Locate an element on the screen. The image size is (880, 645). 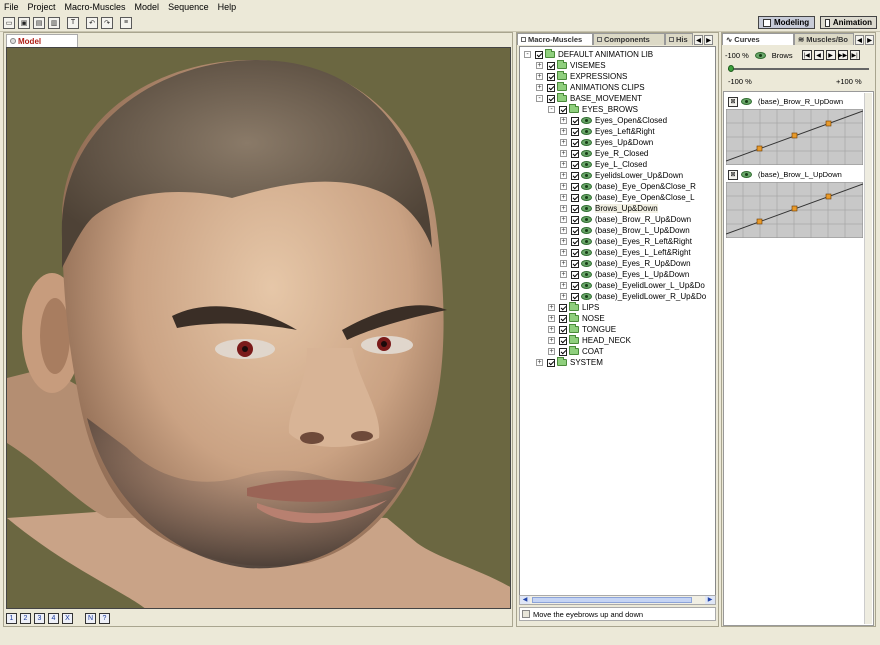
text-icon: T is located at coordinates (73, 22).